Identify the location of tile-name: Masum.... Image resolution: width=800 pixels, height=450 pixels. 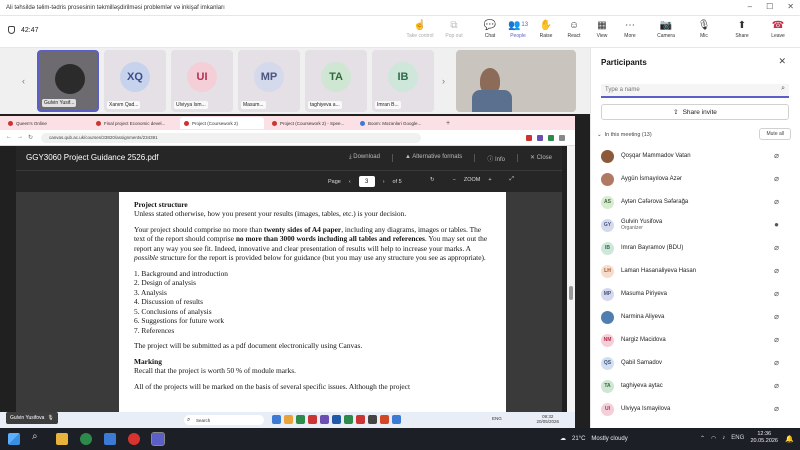
(253, 105).